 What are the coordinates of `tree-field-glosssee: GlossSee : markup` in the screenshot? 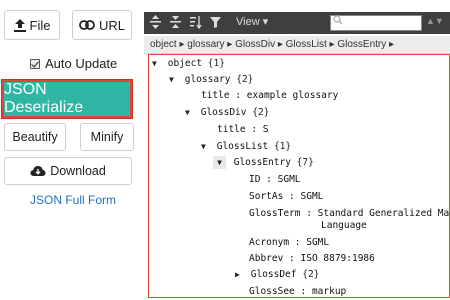 It's located at (298, 291).